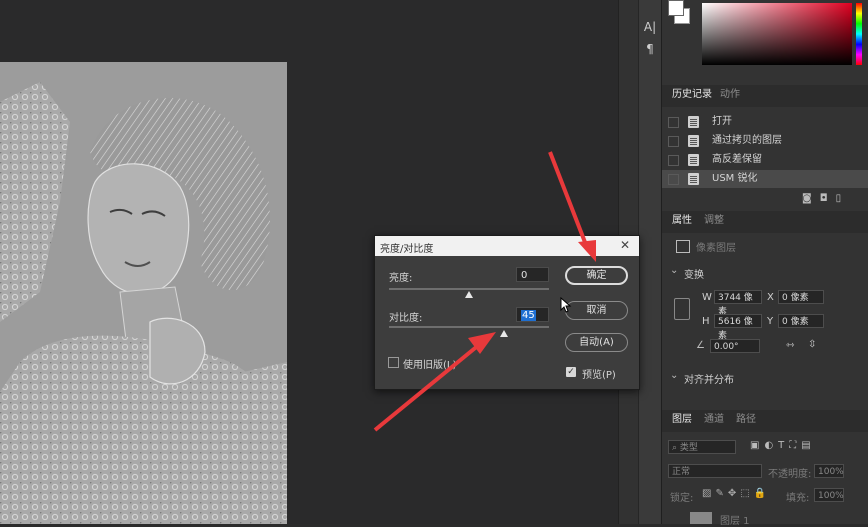 This screenshot has width=868, height=527. Describe the element at coordinates (765, 421) in the screenshot. I see `layers-tabbar: 图层 通道 路径` at that location.